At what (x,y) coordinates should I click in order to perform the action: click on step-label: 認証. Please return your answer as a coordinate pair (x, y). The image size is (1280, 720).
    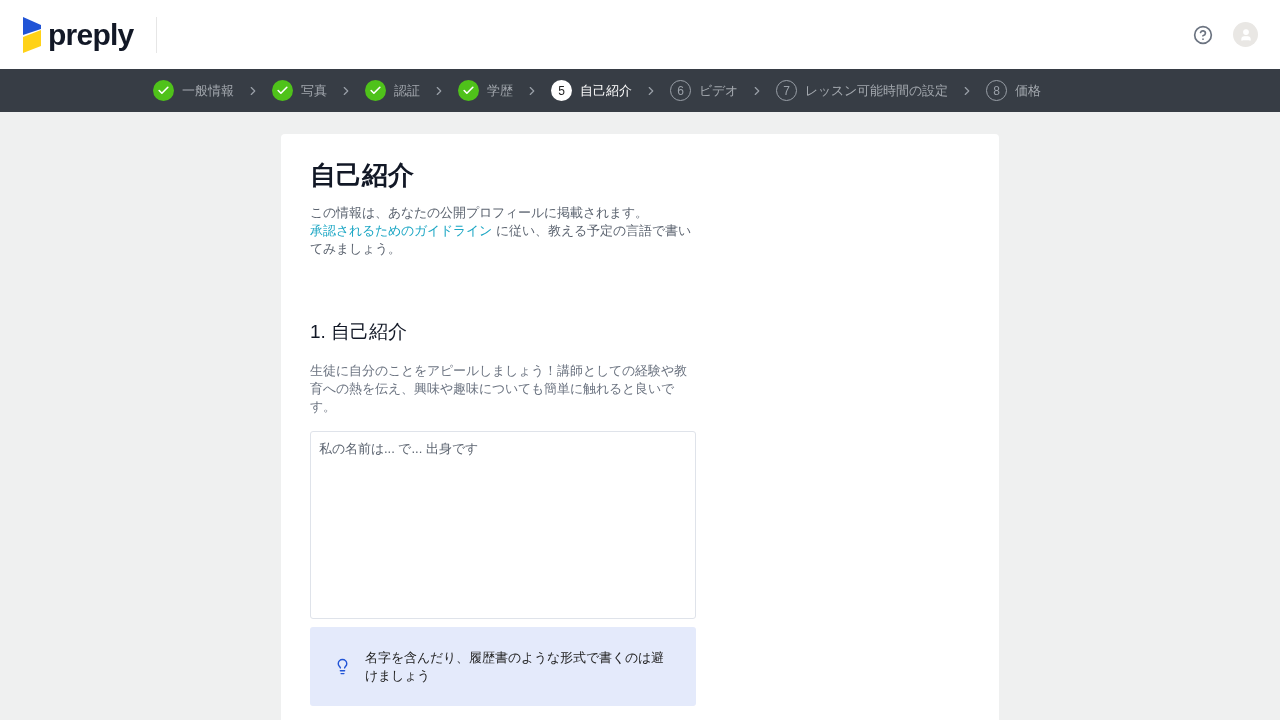
    Looking at the image, I should click on (407, 90).